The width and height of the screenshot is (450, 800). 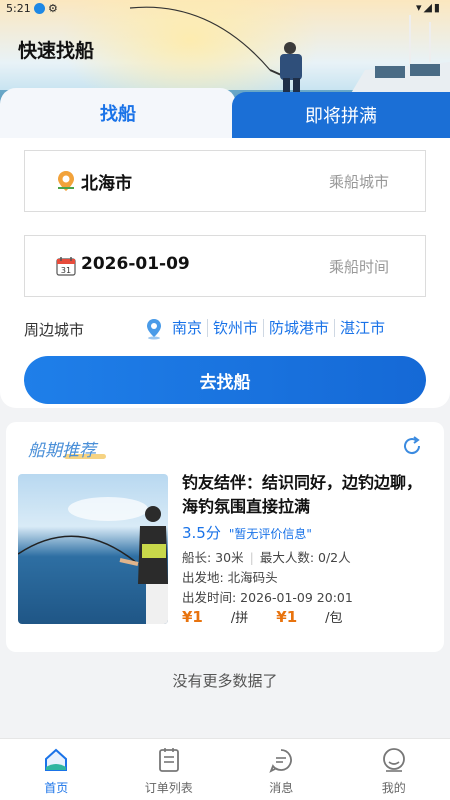 I want to click on trip-departure: 出发地: 北海码头, so click(x=230, y=577).